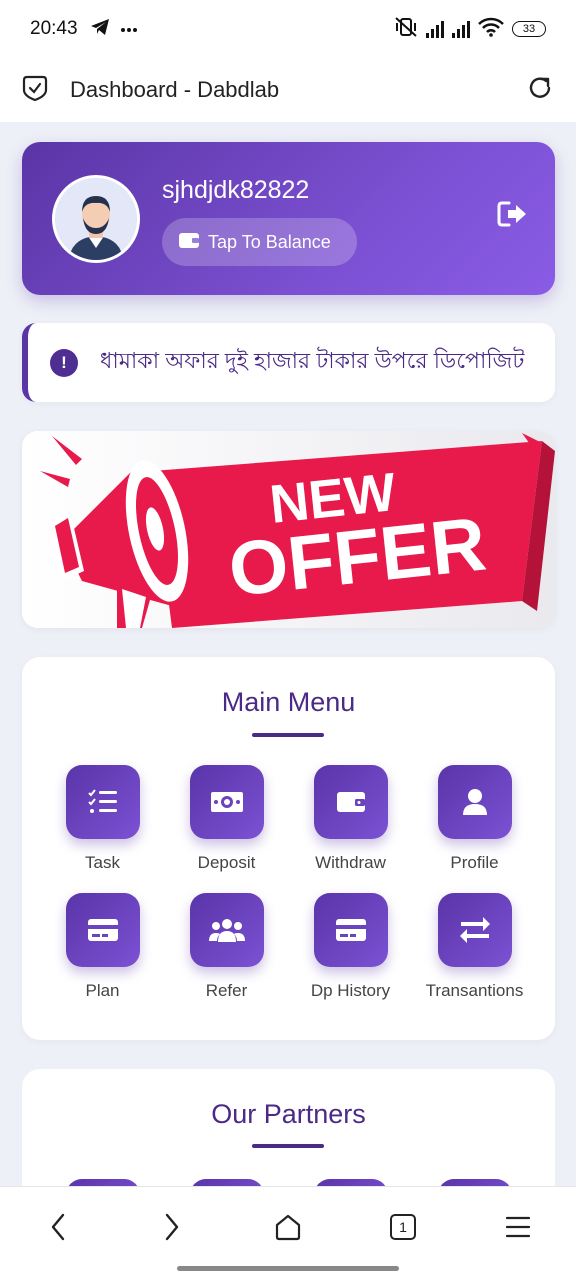  Describe the element at coordinates (100, 29) in the screenshot. I see `telegram-icon` at that location.